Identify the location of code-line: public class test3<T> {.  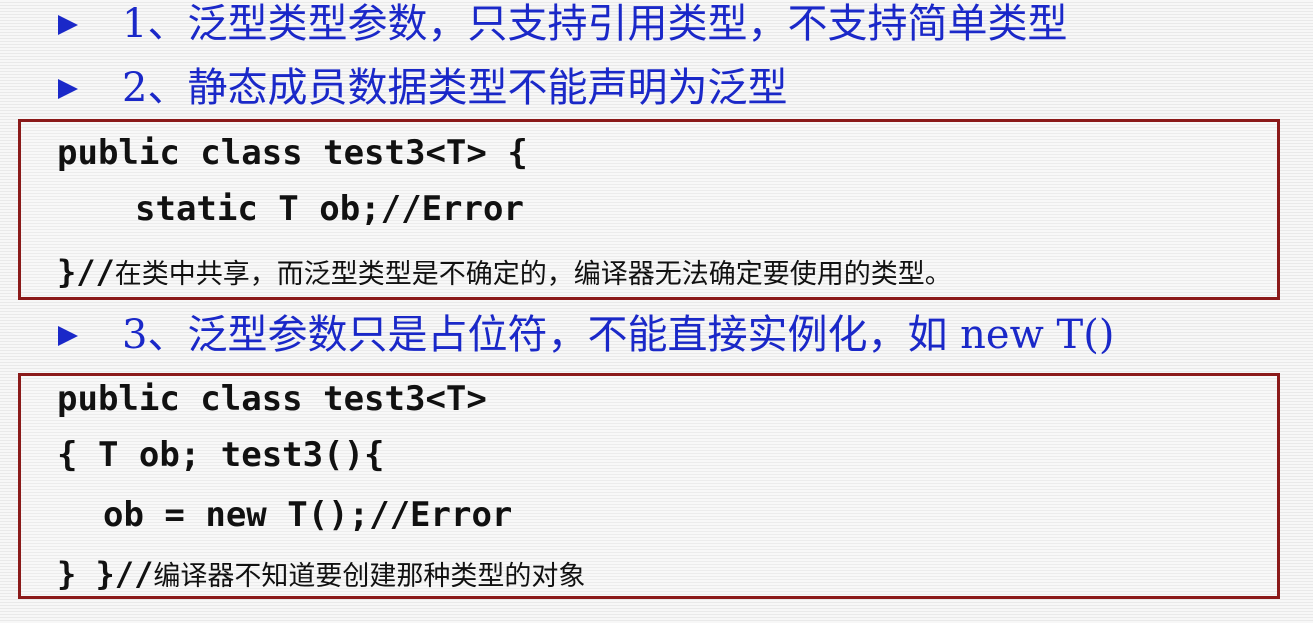
(292, 153).